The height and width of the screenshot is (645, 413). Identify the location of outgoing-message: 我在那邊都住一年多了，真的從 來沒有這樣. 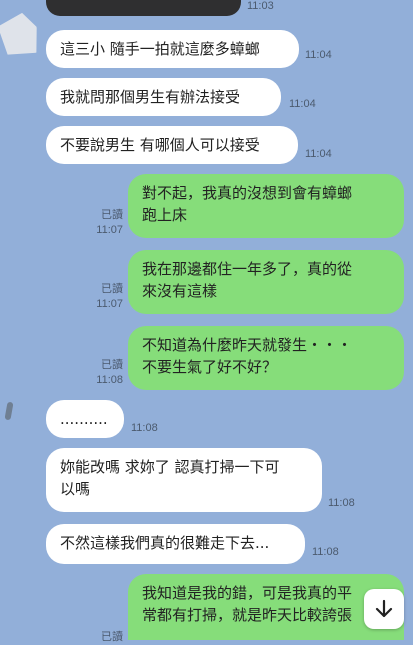
(266, 282).